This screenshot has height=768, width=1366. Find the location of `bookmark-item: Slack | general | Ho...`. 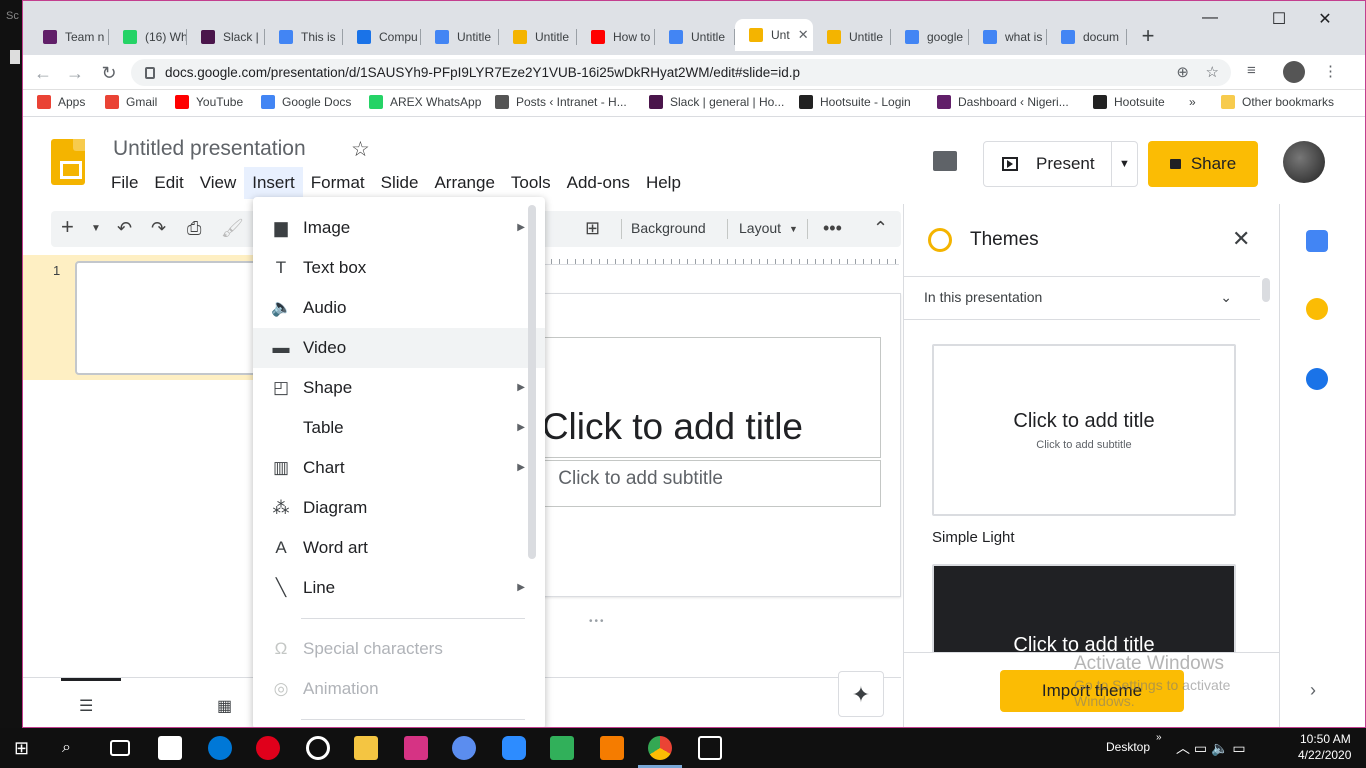

bookmark-item: Slack | general | Ho... is located at coordinates (716, 102).